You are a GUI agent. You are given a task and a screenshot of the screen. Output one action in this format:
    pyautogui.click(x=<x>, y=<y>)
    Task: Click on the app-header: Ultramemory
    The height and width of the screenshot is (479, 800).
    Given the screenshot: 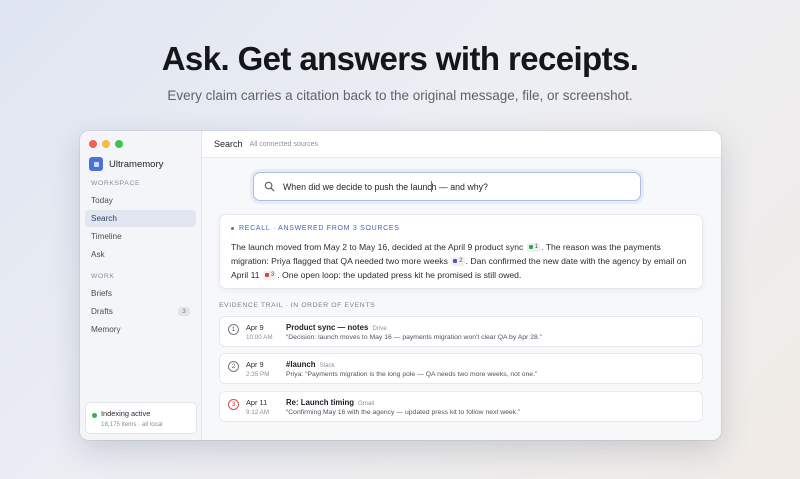 What is the action you would take?
    pyautogui.click(x=126, y=164)
    